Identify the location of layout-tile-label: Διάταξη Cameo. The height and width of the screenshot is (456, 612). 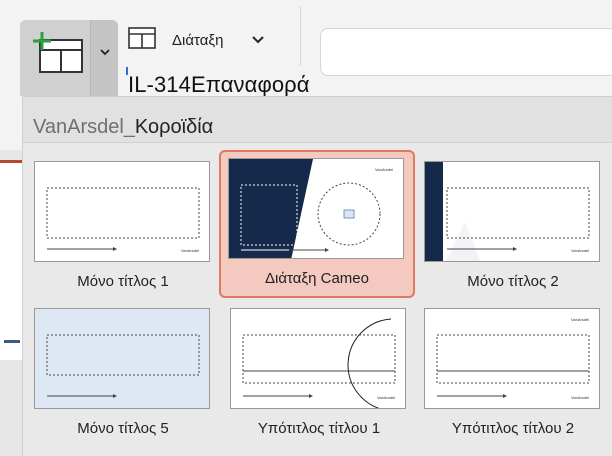
(317, 278).